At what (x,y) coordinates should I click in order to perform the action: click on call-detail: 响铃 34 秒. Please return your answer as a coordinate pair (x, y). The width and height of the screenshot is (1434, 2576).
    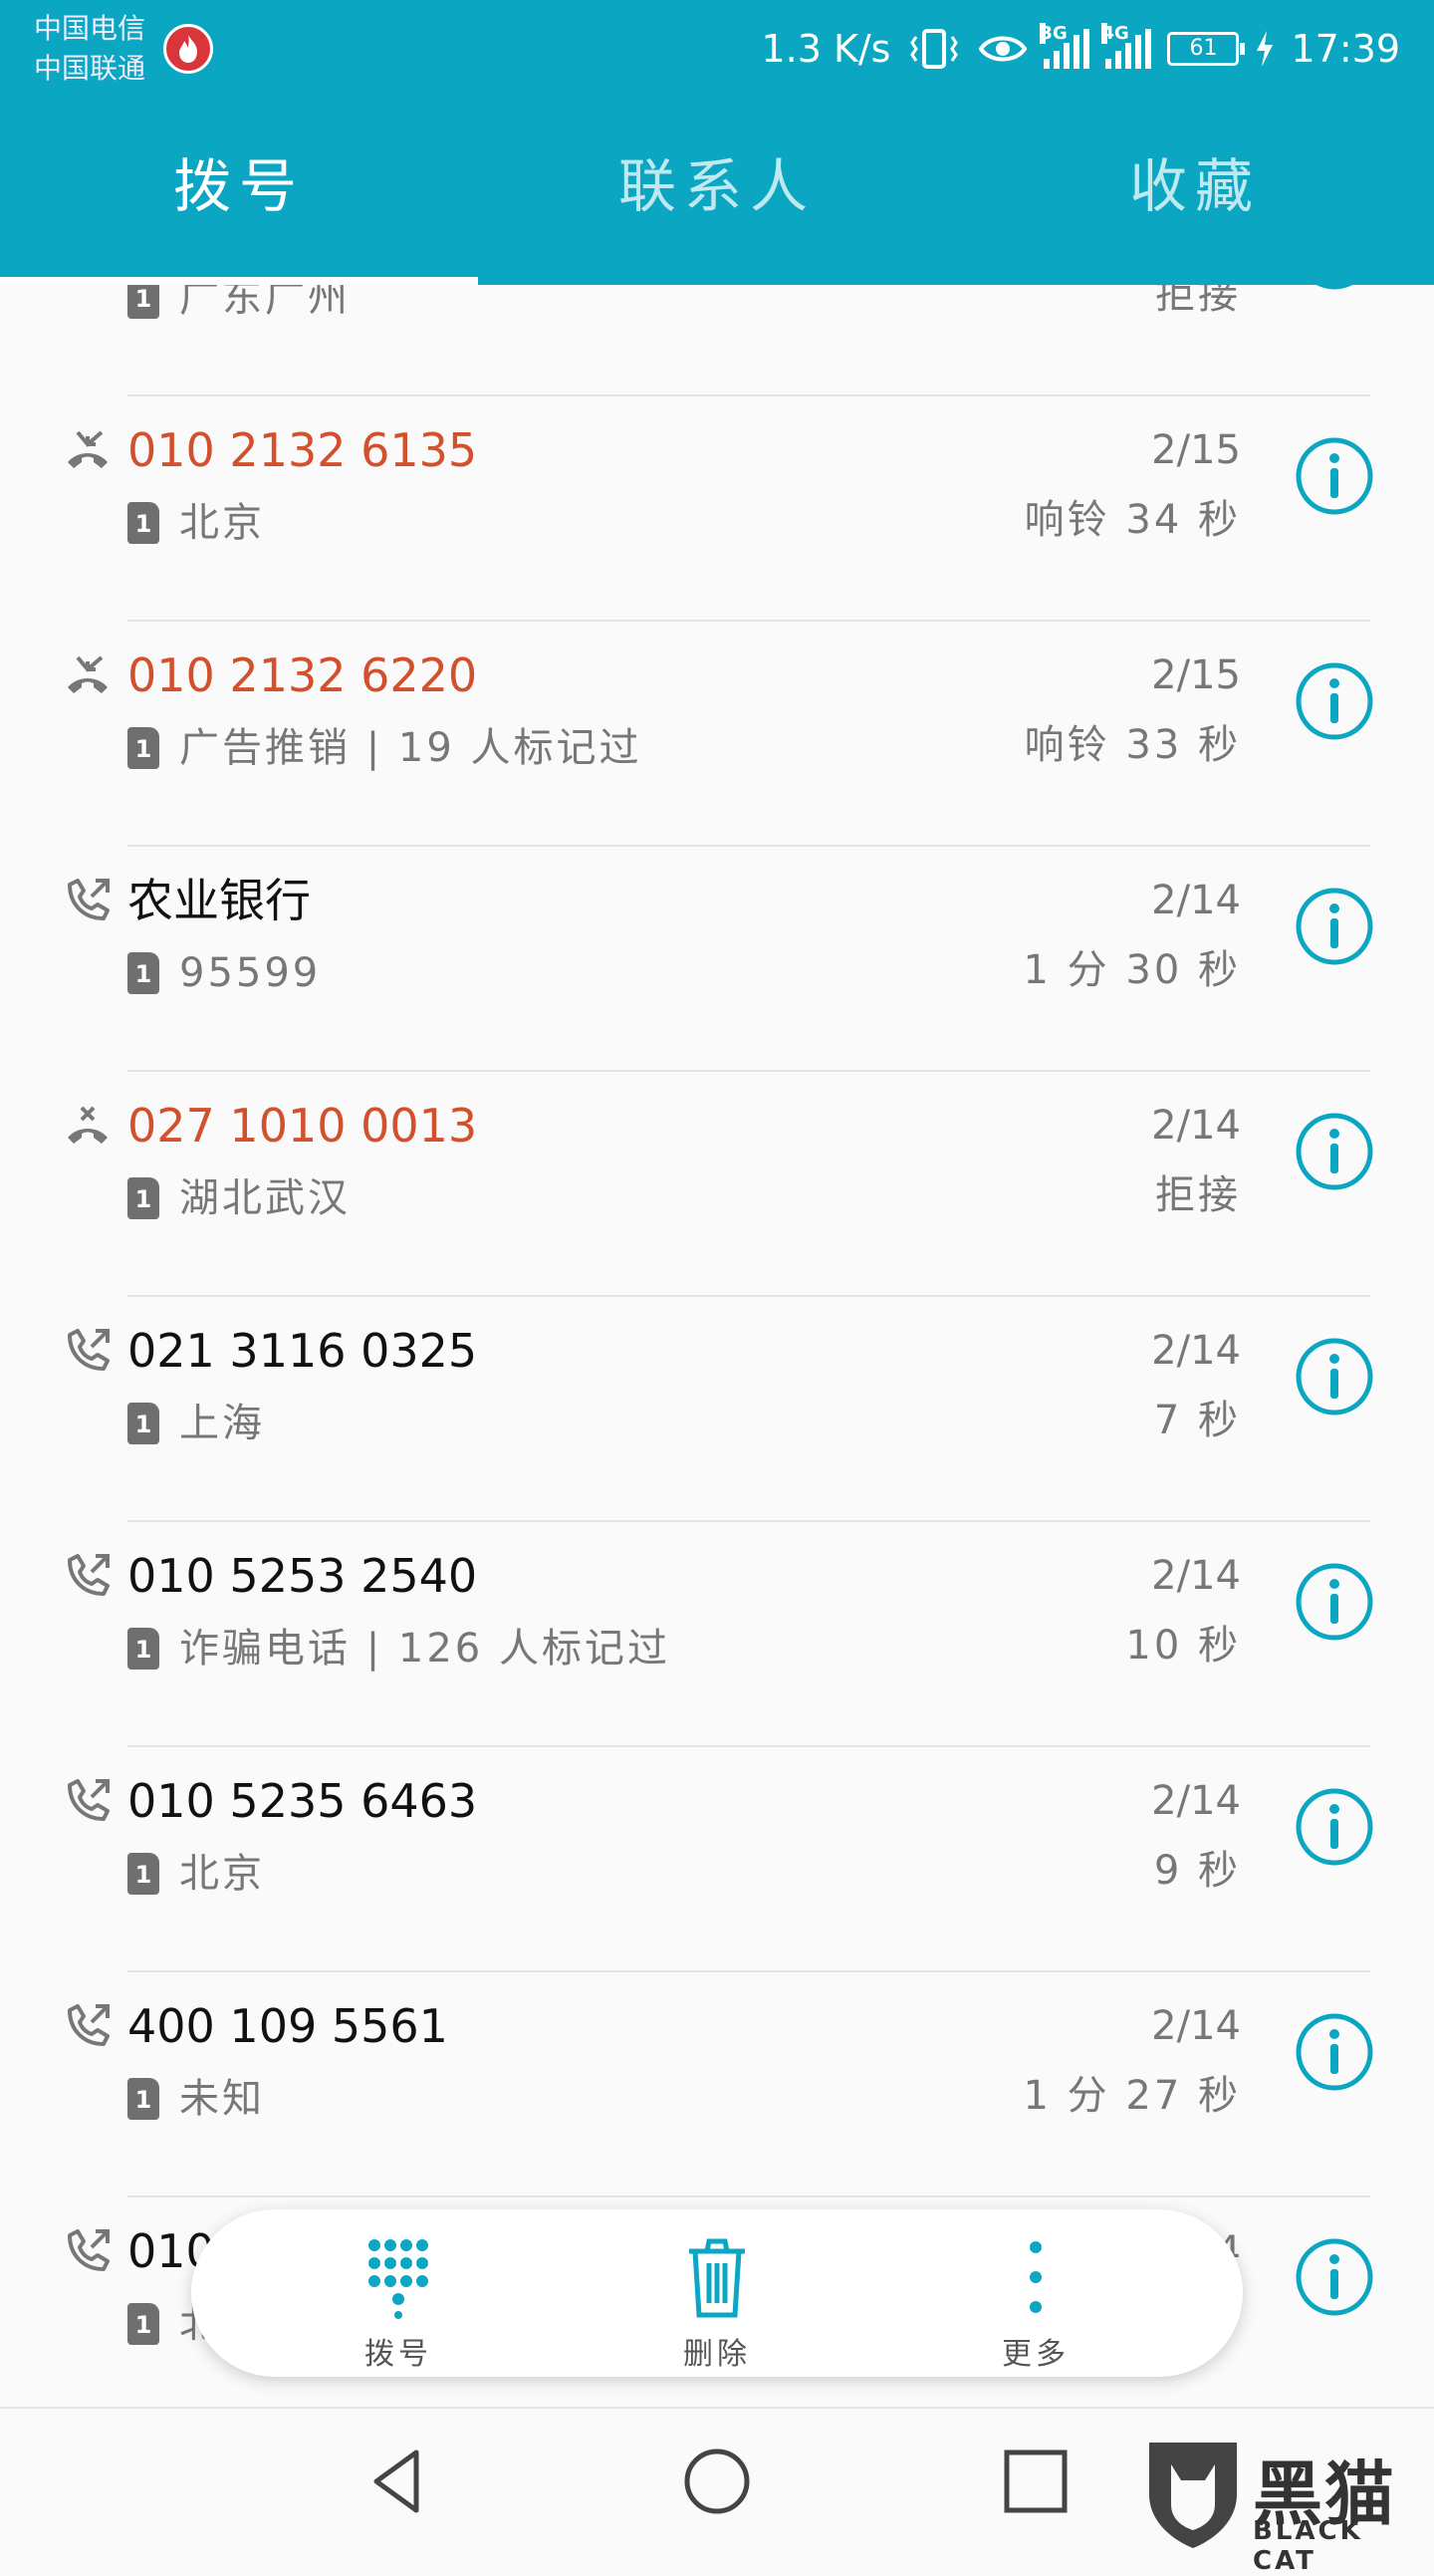
    Looking at the image, I should click on (1132, 520).